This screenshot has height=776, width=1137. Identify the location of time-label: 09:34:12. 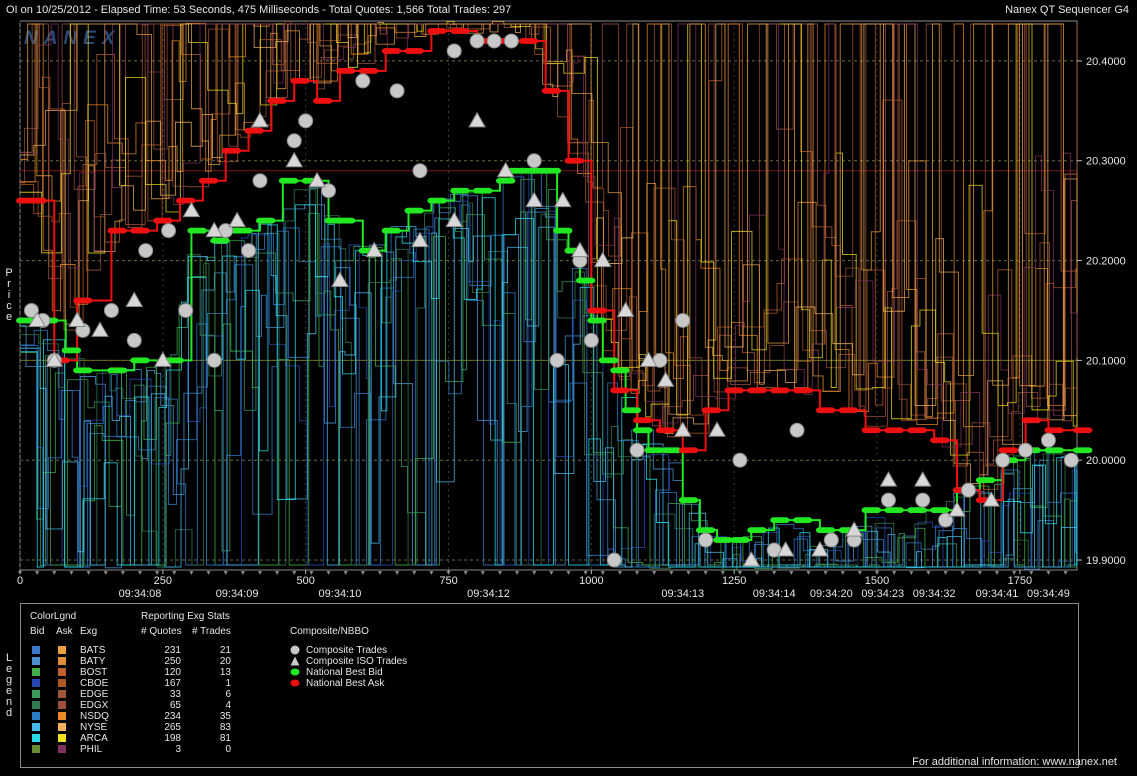
(488, 594).